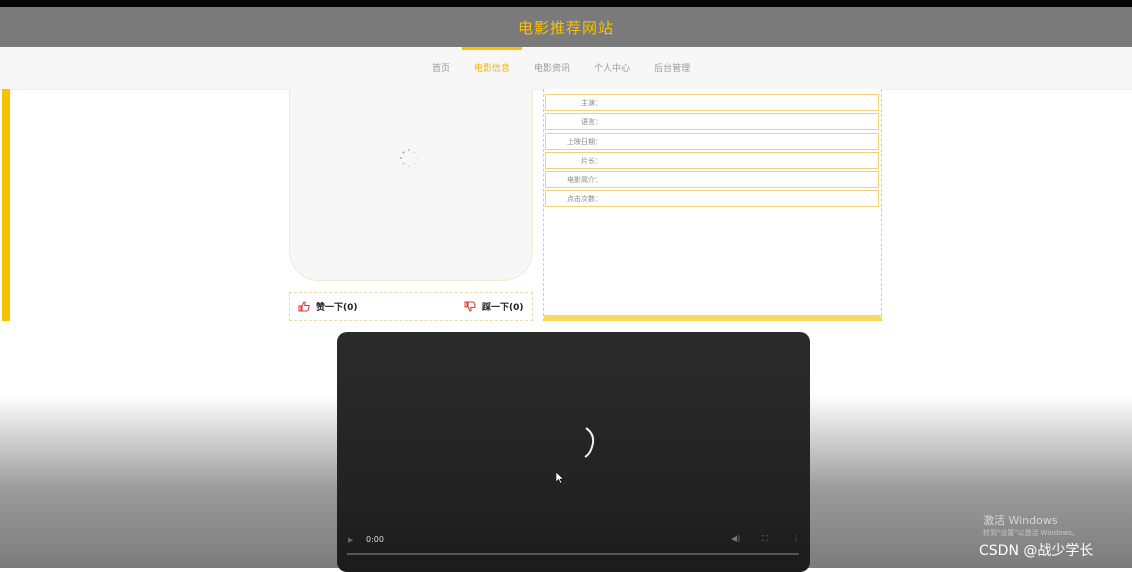 Image resolution: width=1132 pixels, height=572 pixels. What do you see at coordinates (350, 540) in the screenshot?
I see `play-icon: ▶` at bounding box center [350, 540].